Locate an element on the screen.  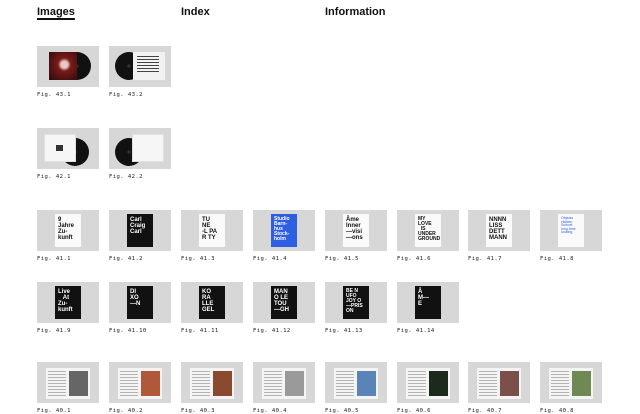
figure-caption: Fig. 41.13 is located at coordinates (344, 331).